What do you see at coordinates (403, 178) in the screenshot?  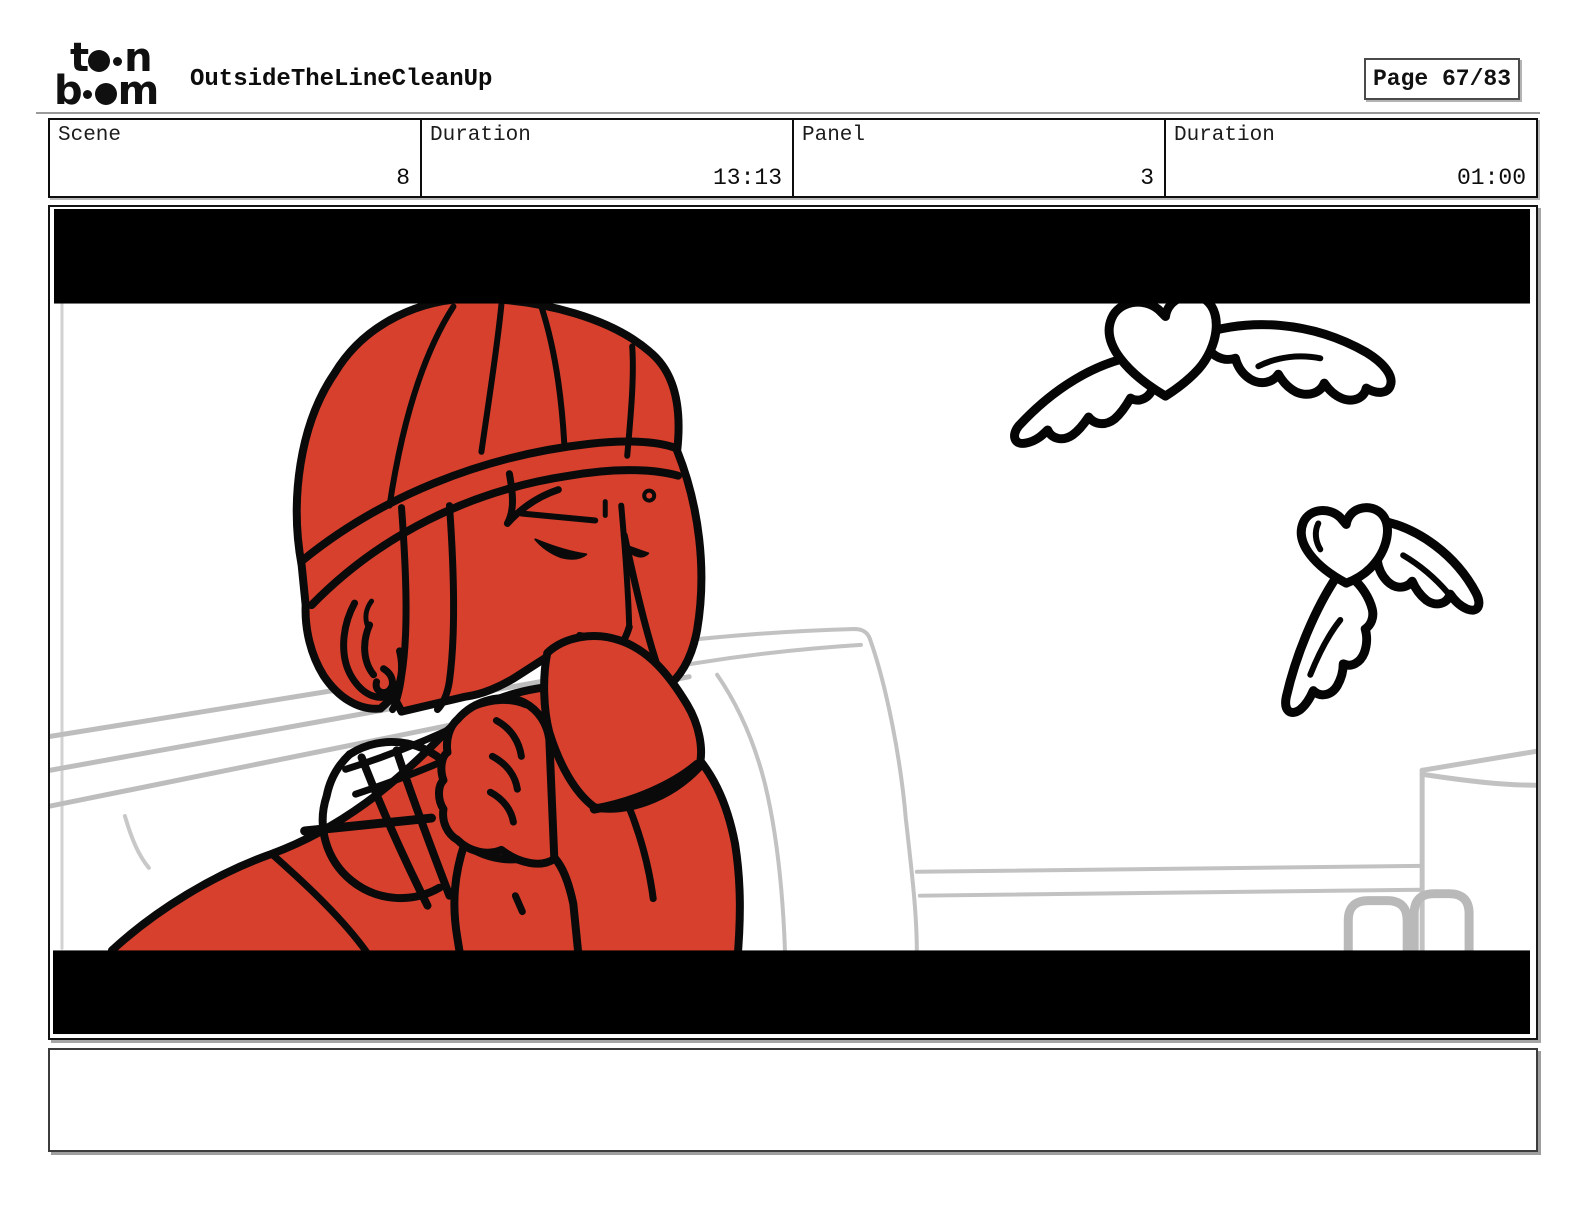 I see `info-cell-value: 8` at bounding box center [403, 178].